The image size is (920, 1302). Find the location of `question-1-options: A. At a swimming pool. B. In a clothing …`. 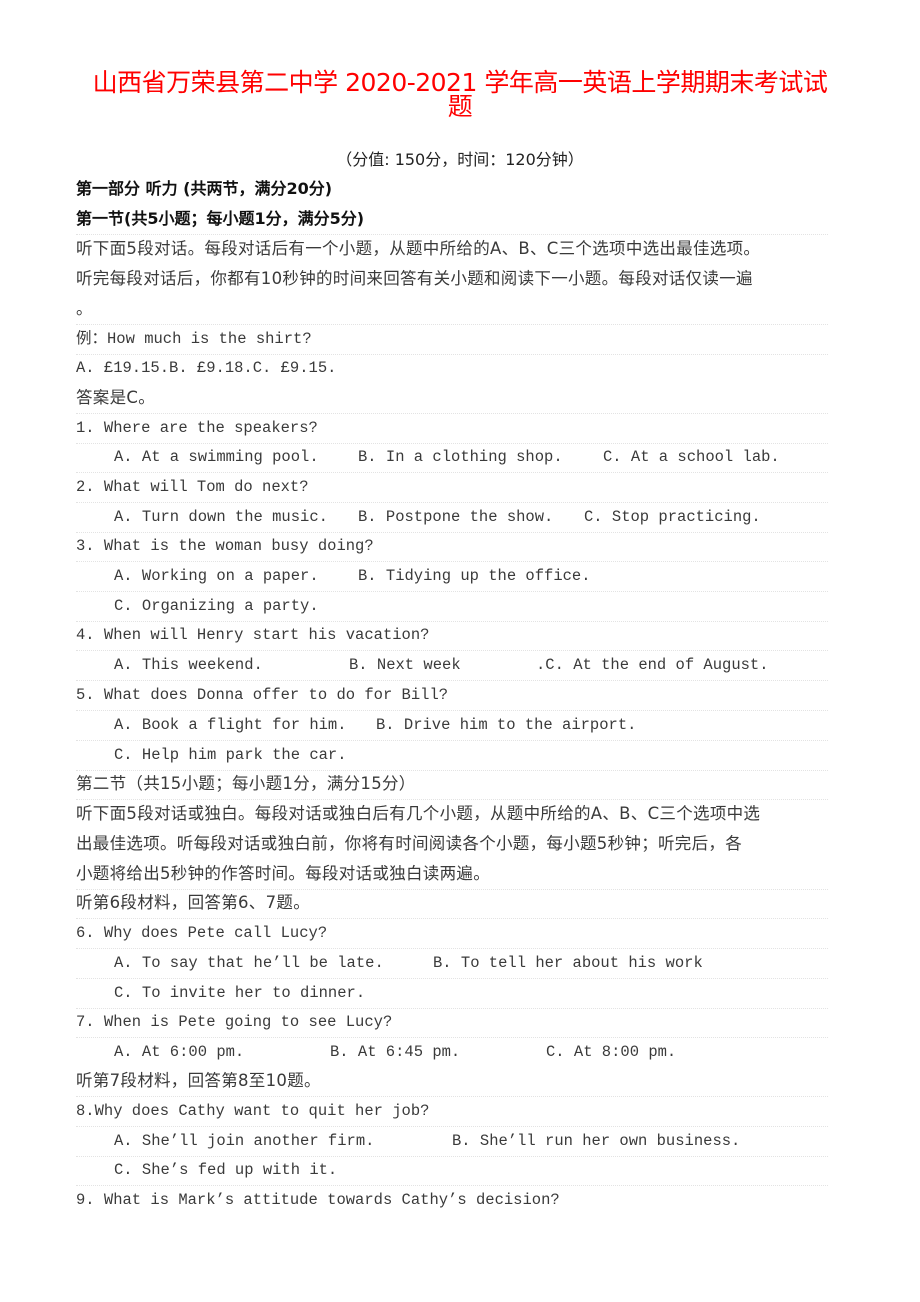

question-1-options: A. At a swimming pool. B. In a clothing … is located at coordinates (452, 457).